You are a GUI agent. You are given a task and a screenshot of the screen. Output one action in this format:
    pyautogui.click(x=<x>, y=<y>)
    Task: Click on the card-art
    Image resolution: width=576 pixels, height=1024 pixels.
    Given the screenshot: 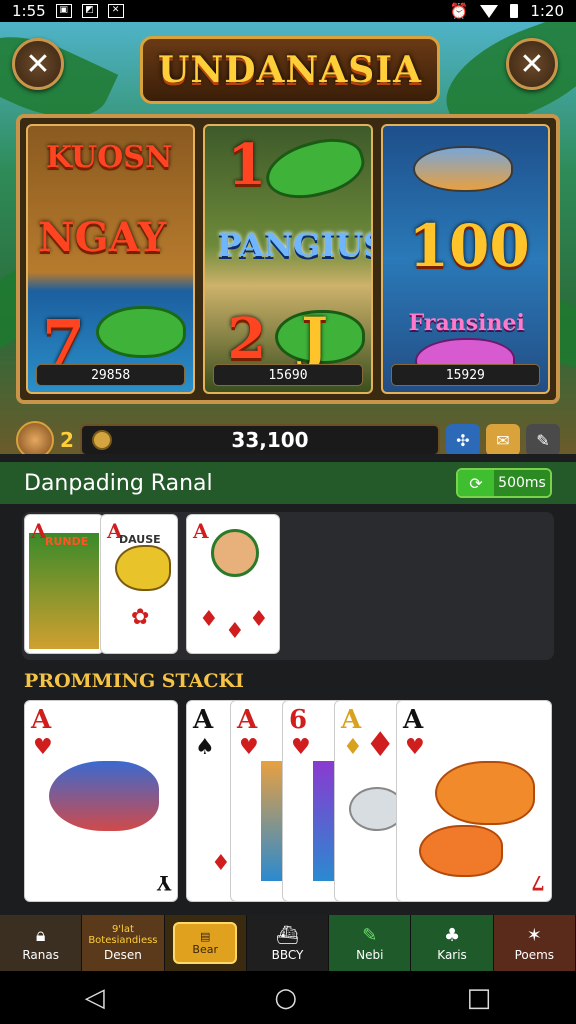 What is the action you would take?
    pyautogui.click(x=64, y=591)
    